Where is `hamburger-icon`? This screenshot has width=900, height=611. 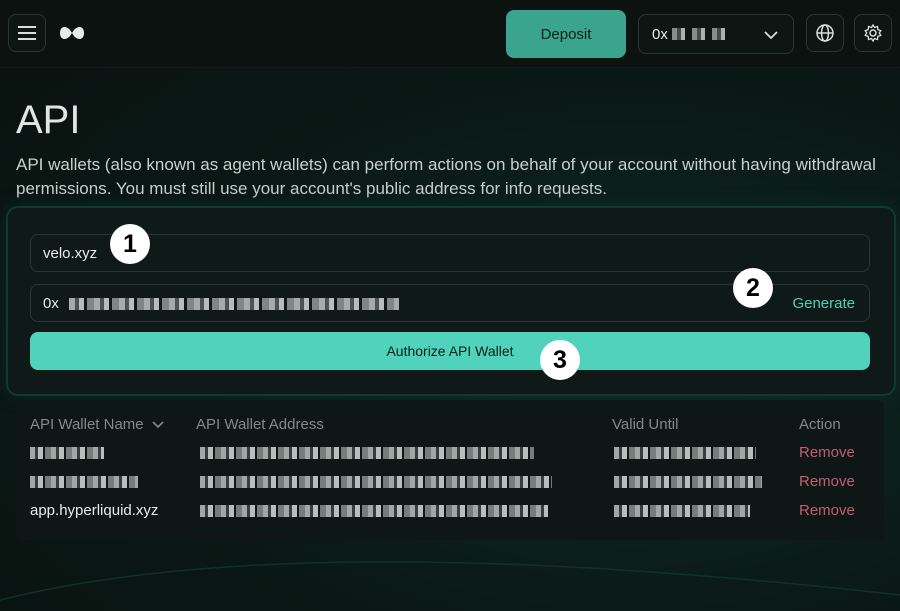
hamburger-icon is located at coordinates (27, 33).